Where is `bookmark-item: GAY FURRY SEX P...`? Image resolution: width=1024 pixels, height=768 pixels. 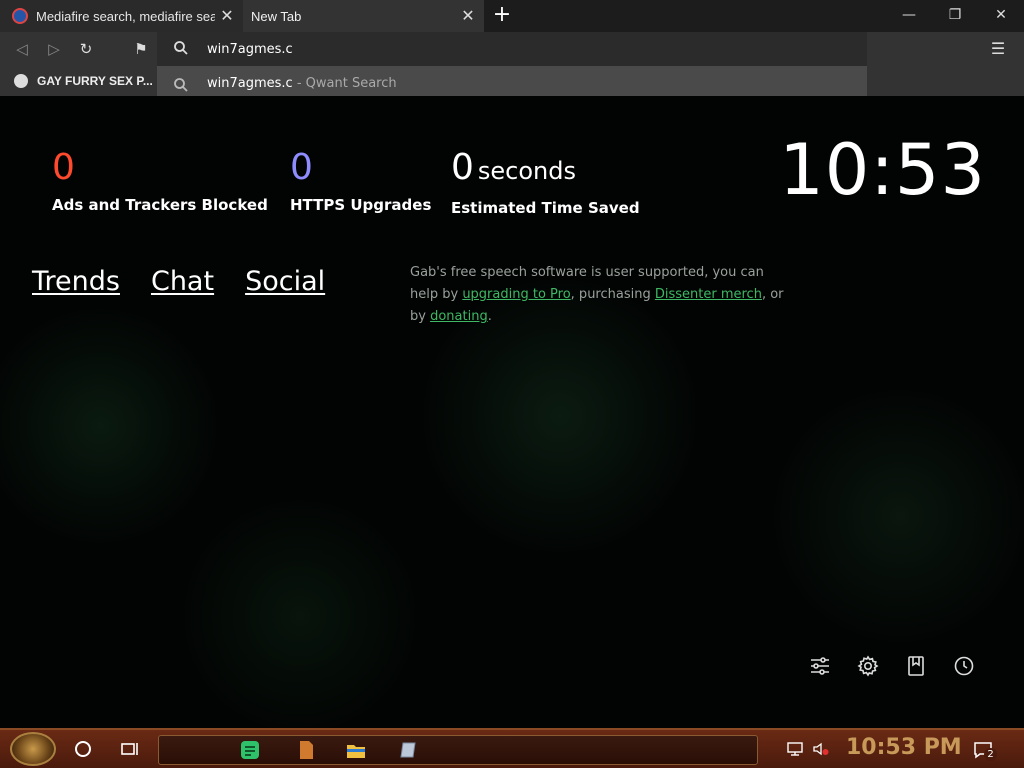 bookmark-item: GAY FURRY SEX P... is located at coordinates (83, 81).